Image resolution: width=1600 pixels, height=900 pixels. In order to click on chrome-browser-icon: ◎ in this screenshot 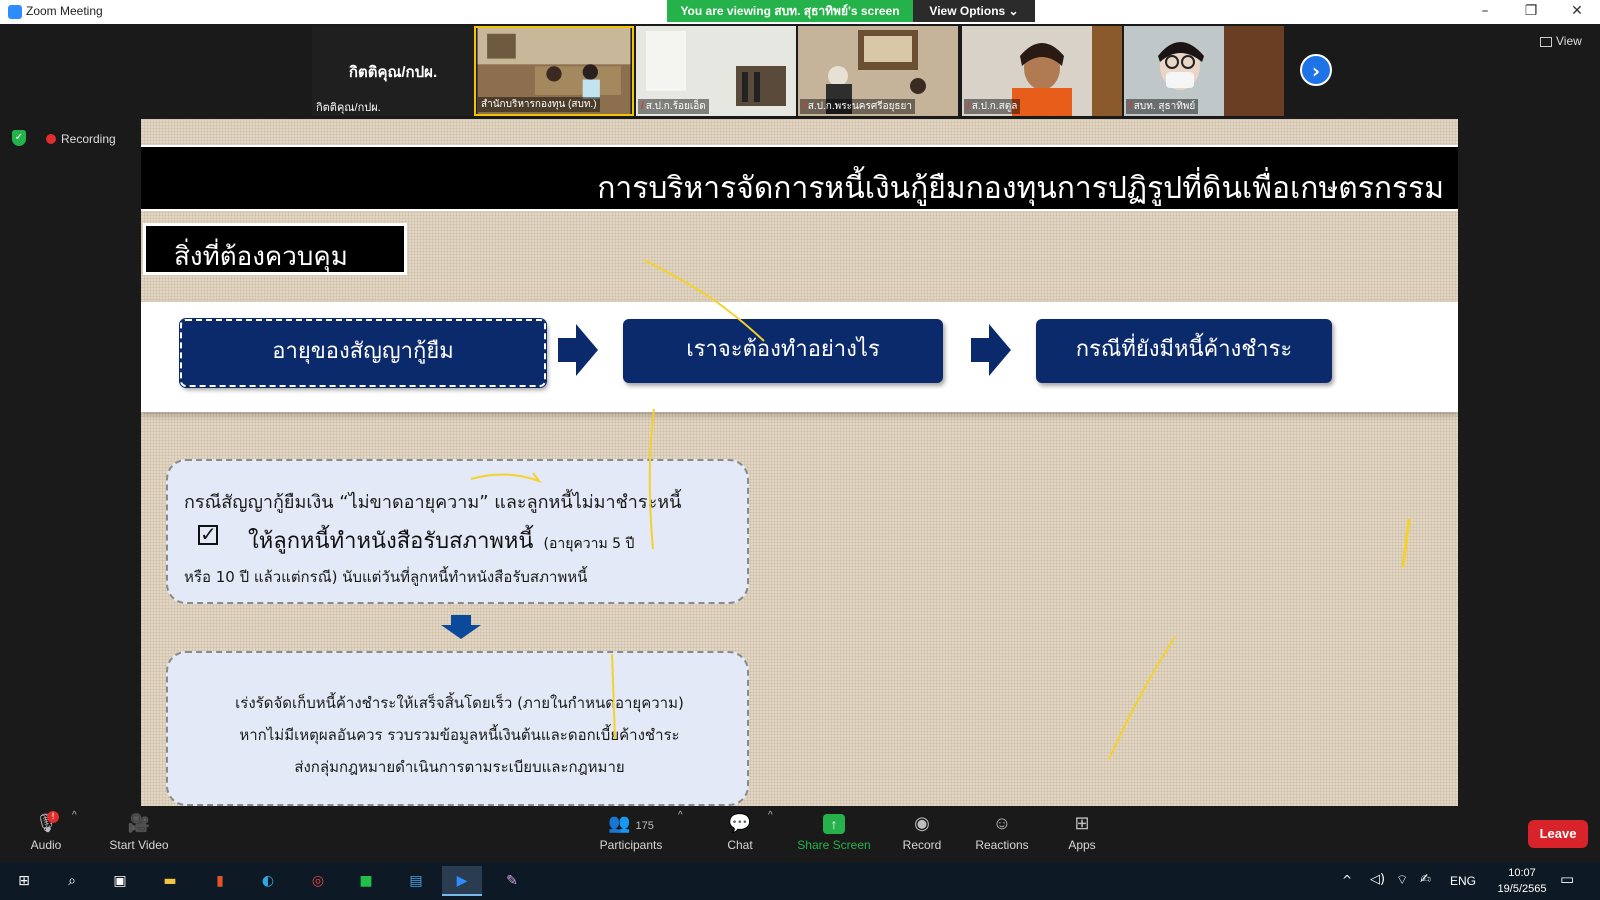, I will do `click(318, 881)`.